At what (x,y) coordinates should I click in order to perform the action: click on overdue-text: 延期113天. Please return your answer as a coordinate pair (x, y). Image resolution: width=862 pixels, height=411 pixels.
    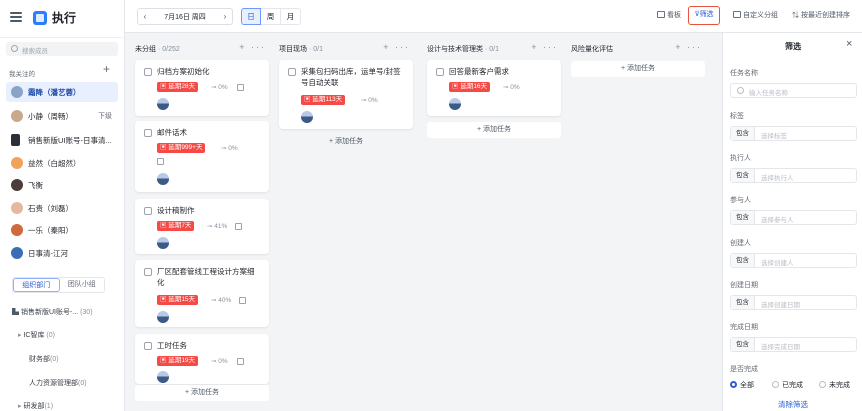
    Looking at the image, I should click on (327, 99).